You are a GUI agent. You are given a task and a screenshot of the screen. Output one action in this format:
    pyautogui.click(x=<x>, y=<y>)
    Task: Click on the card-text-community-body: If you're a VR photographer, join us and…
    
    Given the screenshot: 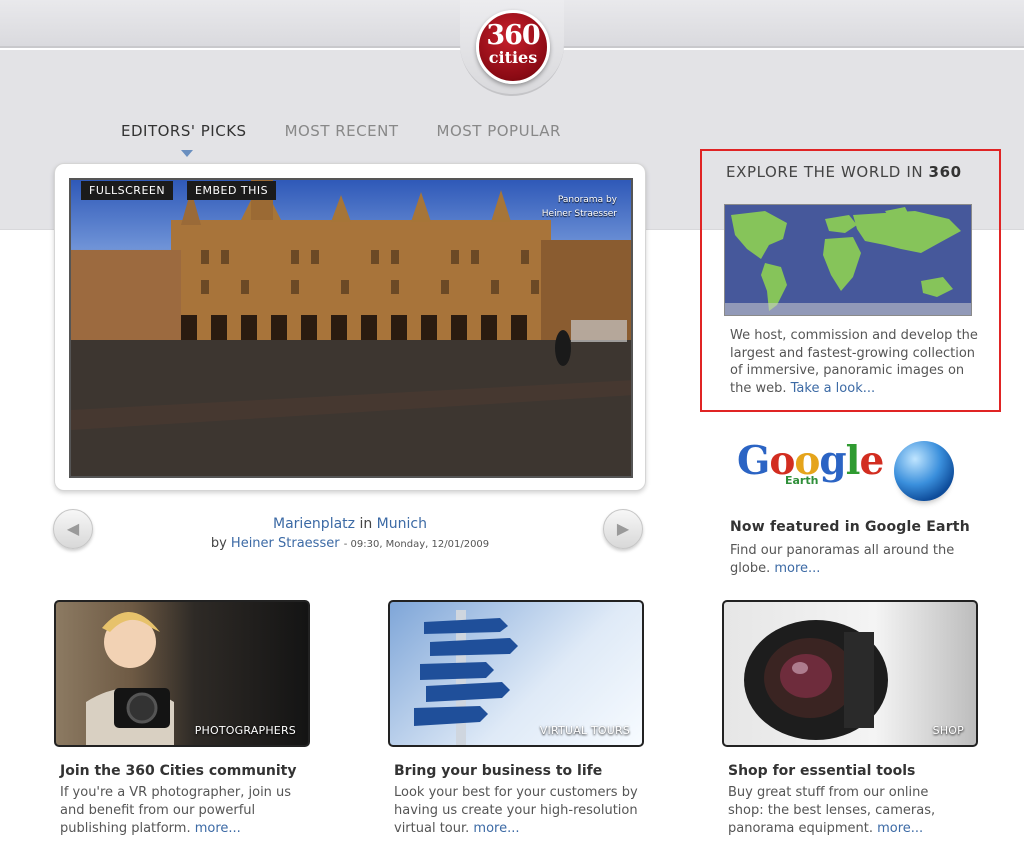 What is the action you would take?
    pyautogui.click(x=176, y=810)
    